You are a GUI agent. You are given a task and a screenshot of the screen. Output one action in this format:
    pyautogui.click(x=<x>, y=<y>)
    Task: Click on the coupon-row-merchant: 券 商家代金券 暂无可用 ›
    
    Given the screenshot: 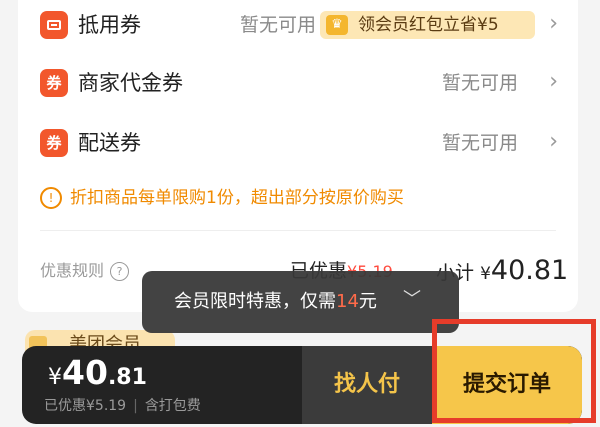 What is the action you would take?
    pyautogui.click(x=298, y=83)
    